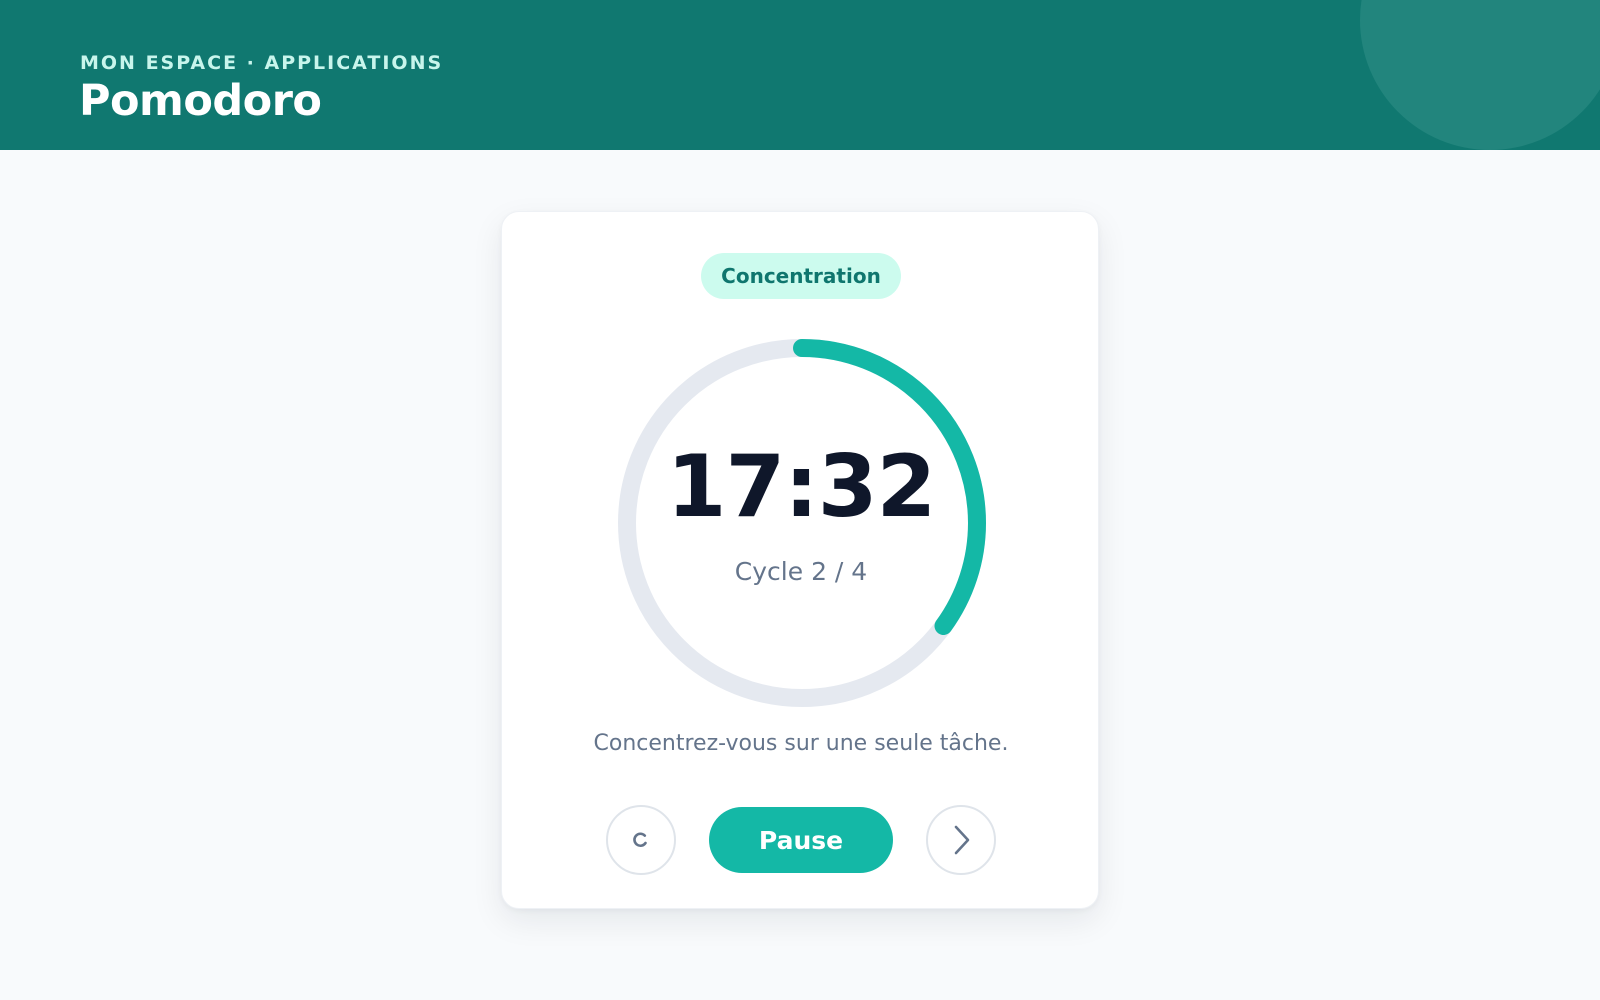  Describe the element at coordinates (801, 487) in the screenshot. I see `time-remaining: 17:32` at that location.